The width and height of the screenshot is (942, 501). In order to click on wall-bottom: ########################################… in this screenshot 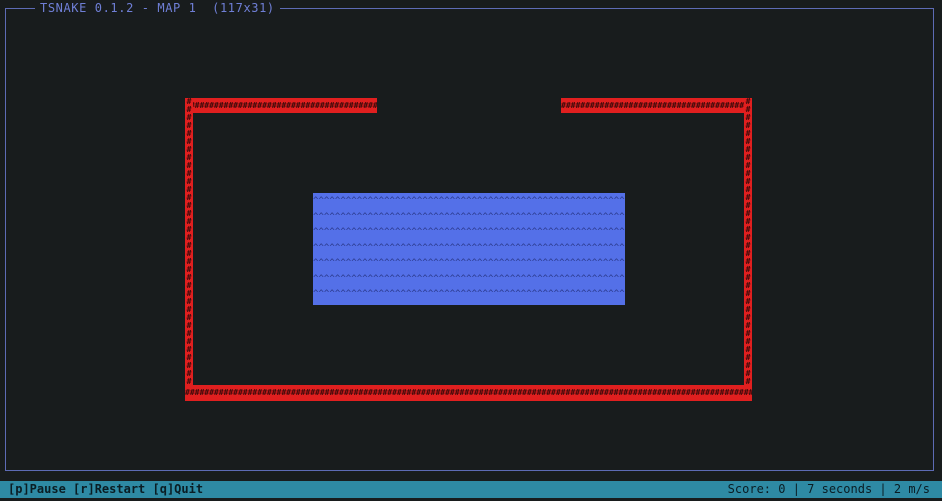, I will do `click(468, 393)`.